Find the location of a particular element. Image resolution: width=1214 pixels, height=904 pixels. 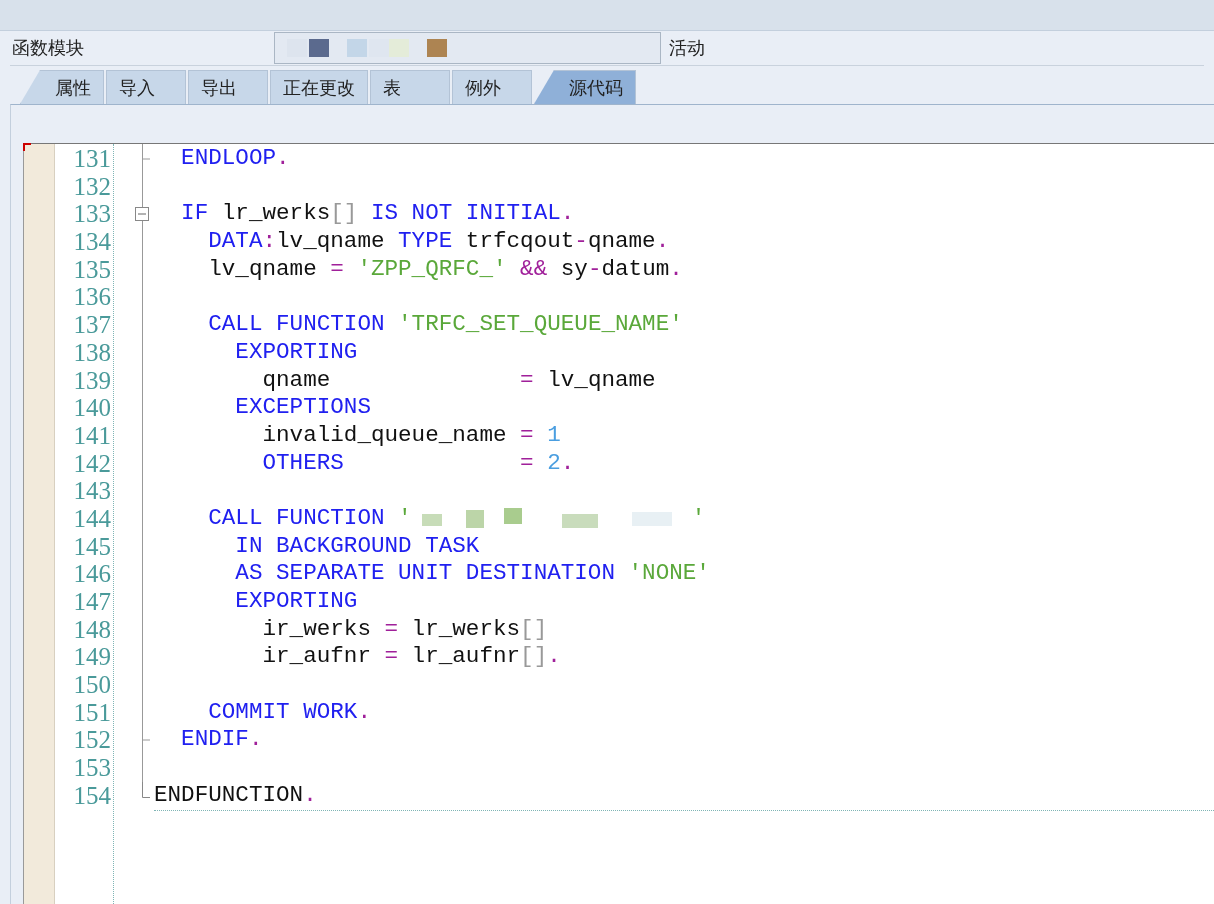

line-number: 138 is located at coordinates (92, 352).